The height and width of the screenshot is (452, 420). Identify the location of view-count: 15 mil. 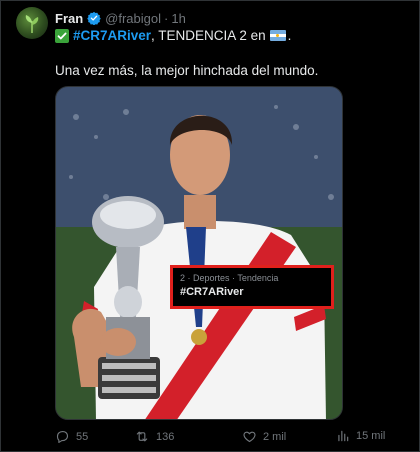
(371, 436).